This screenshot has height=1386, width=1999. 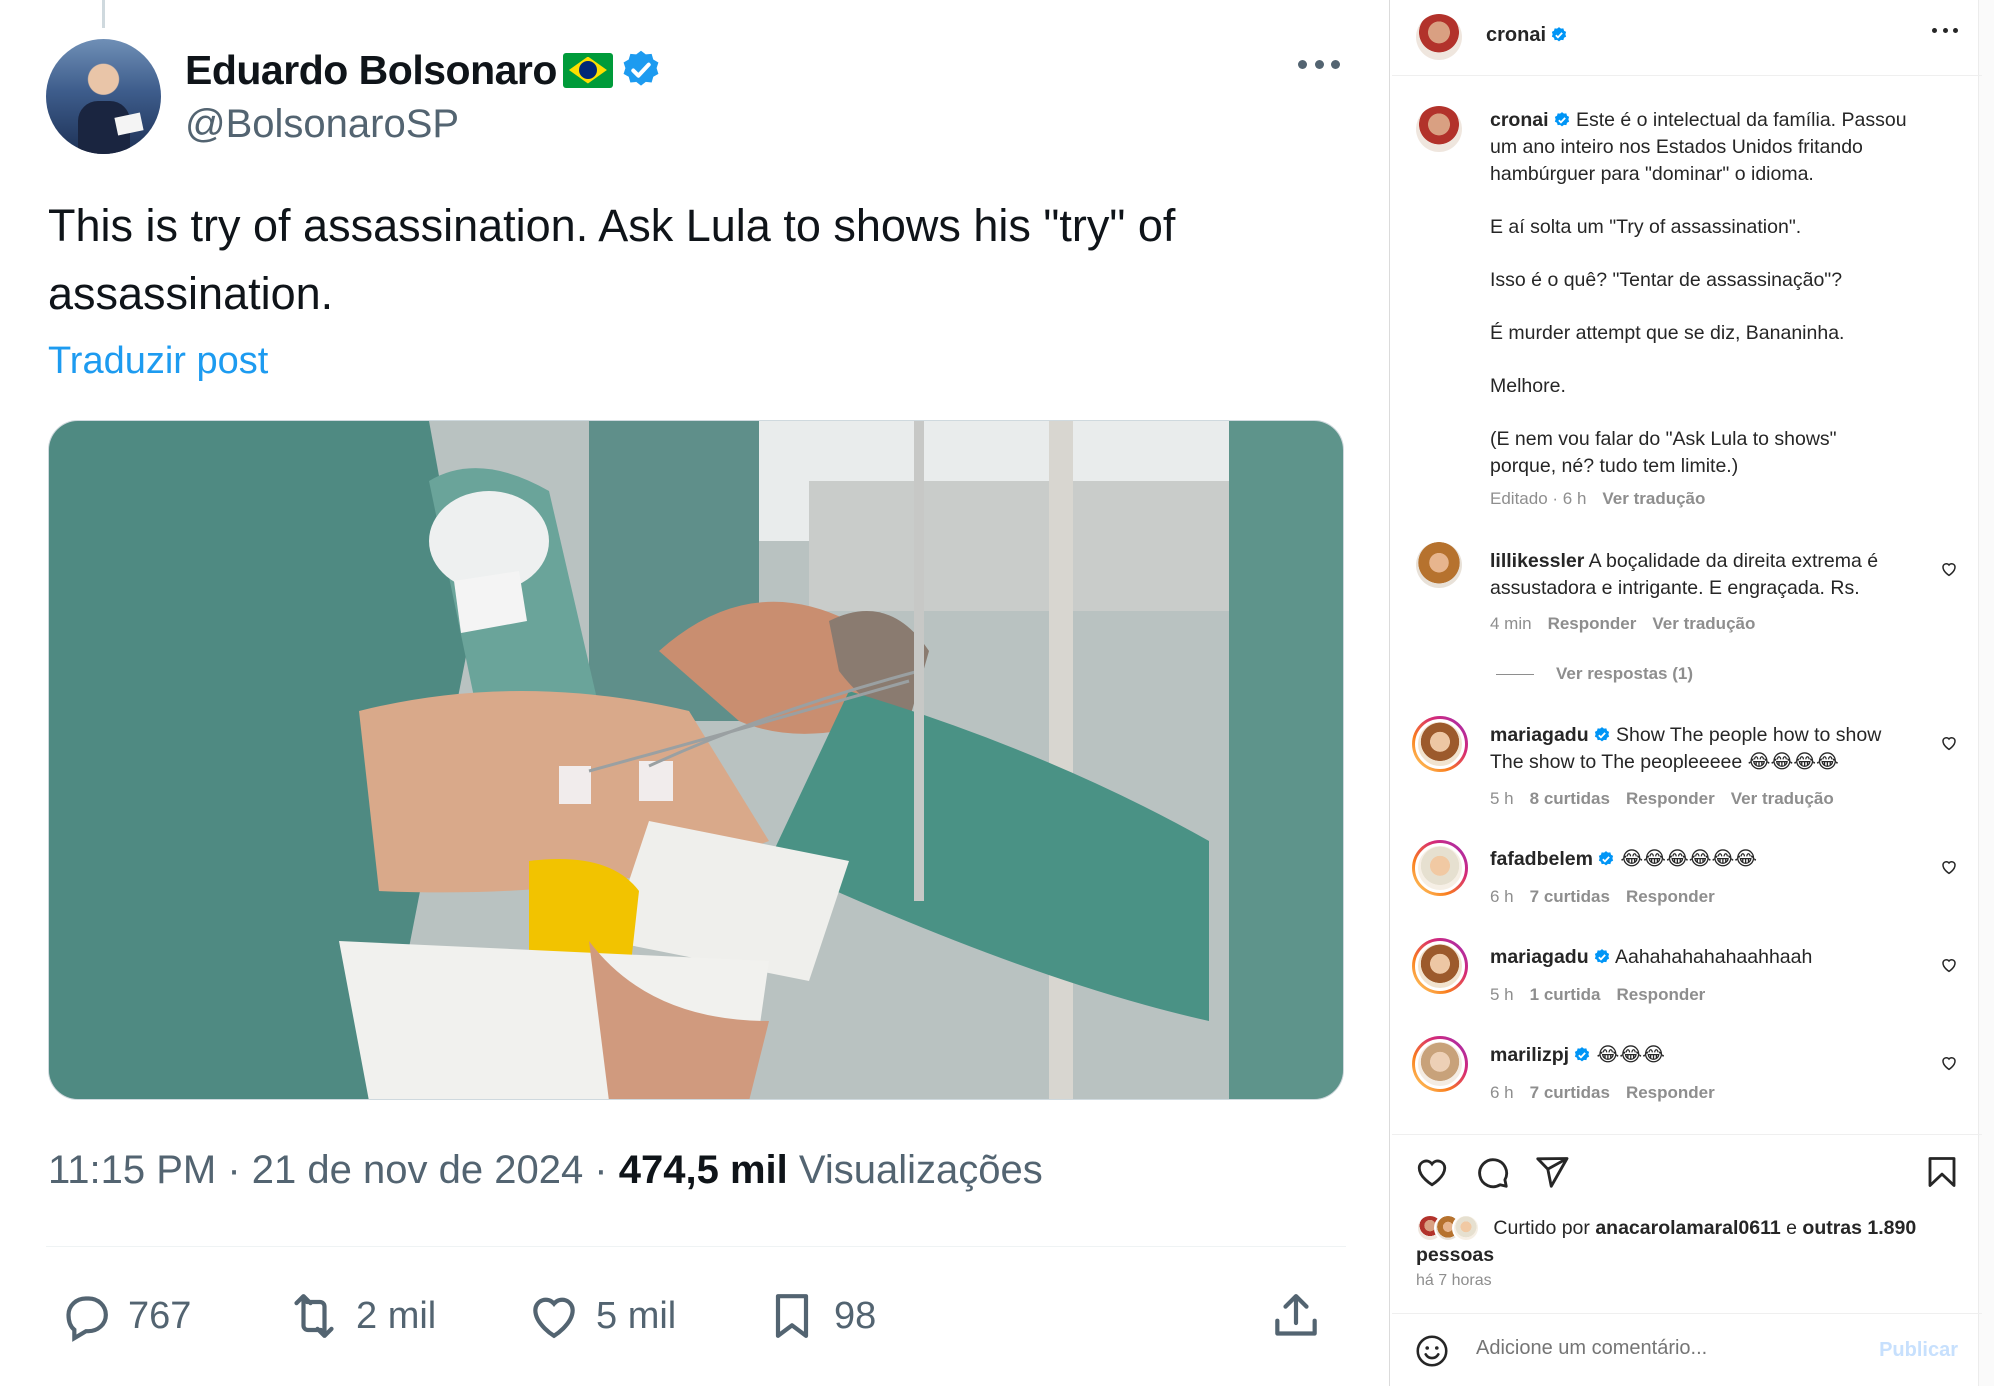 I want to click on comment-text: fafadbelem 😂😂😂😂😂😂, so click(x=1624, y=859).